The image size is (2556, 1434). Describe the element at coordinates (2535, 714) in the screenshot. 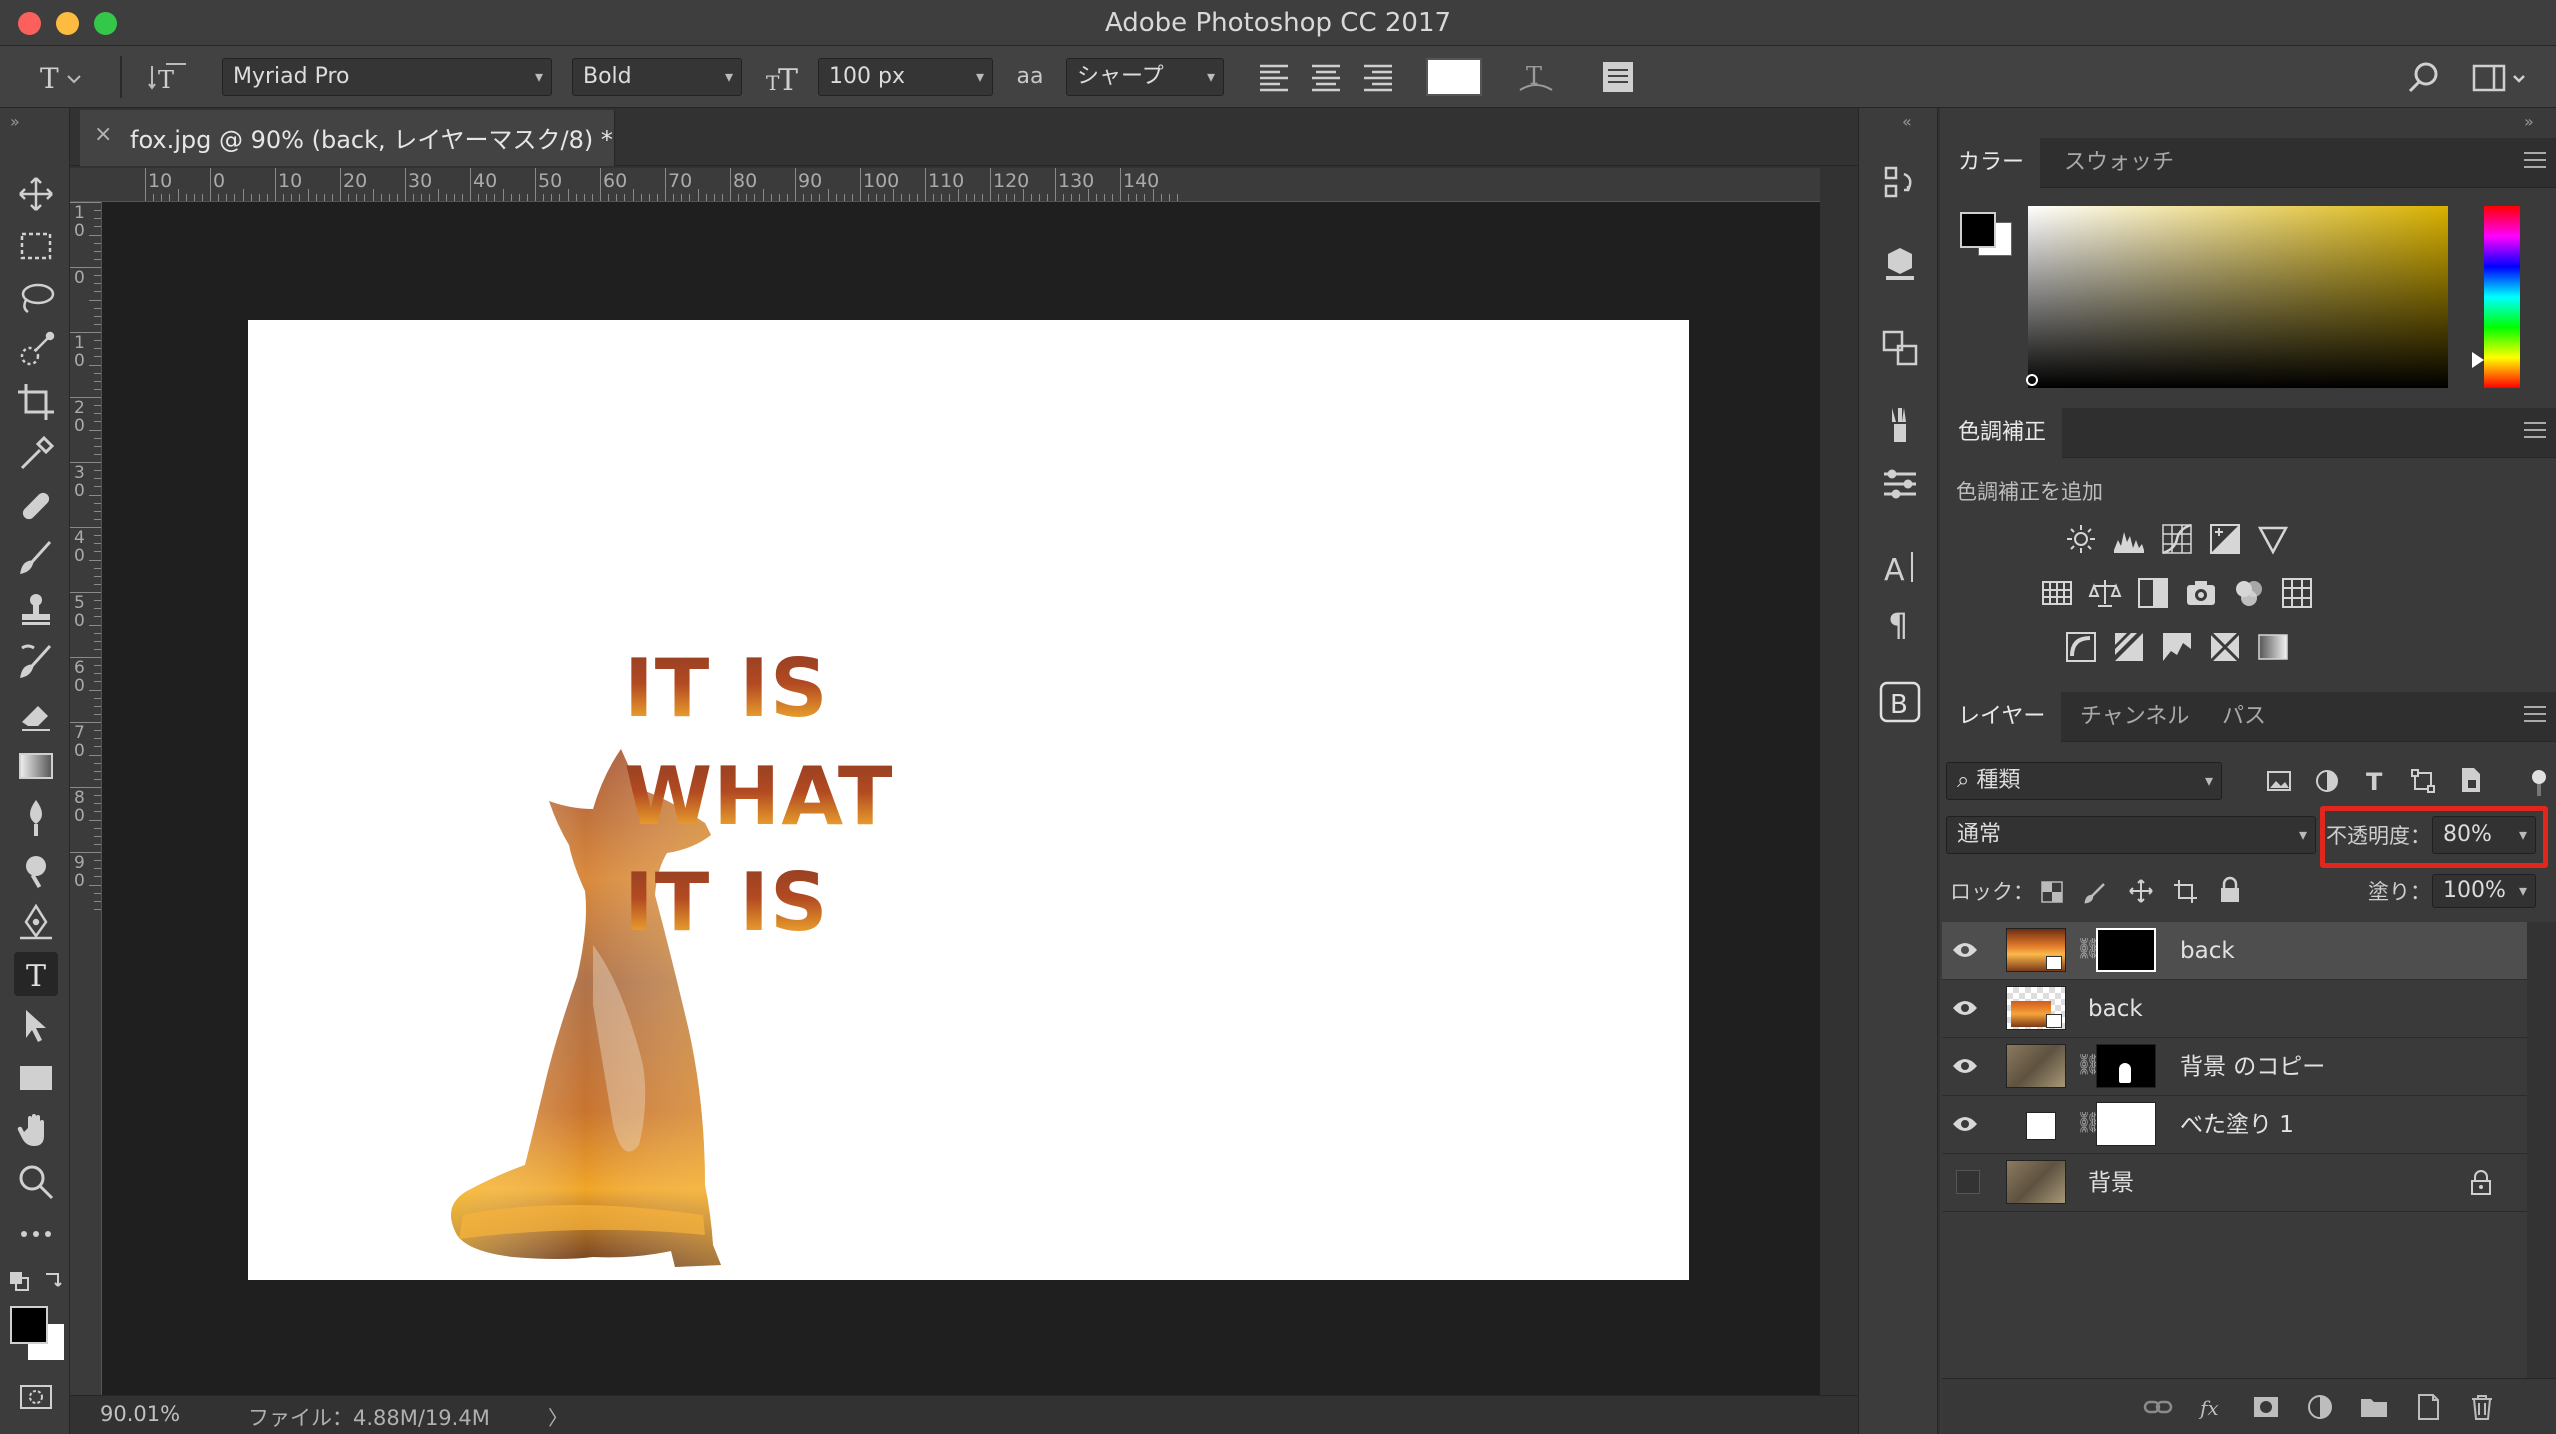

I see `layers-panel-menu-icon` at that location.